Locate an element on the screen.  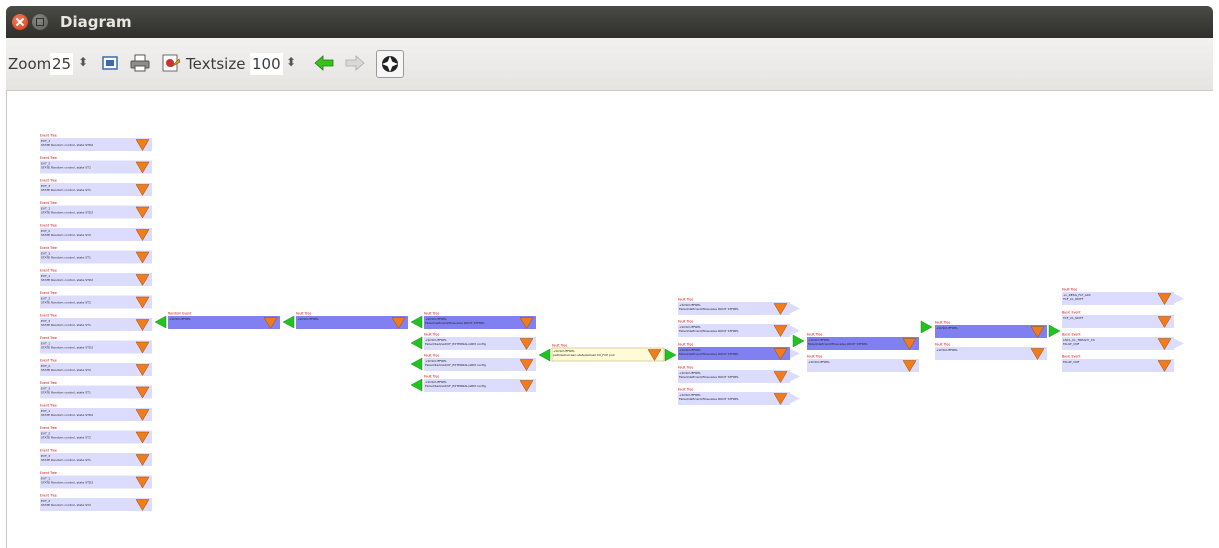
color-toggle-button is located at coordinates (390, 64).